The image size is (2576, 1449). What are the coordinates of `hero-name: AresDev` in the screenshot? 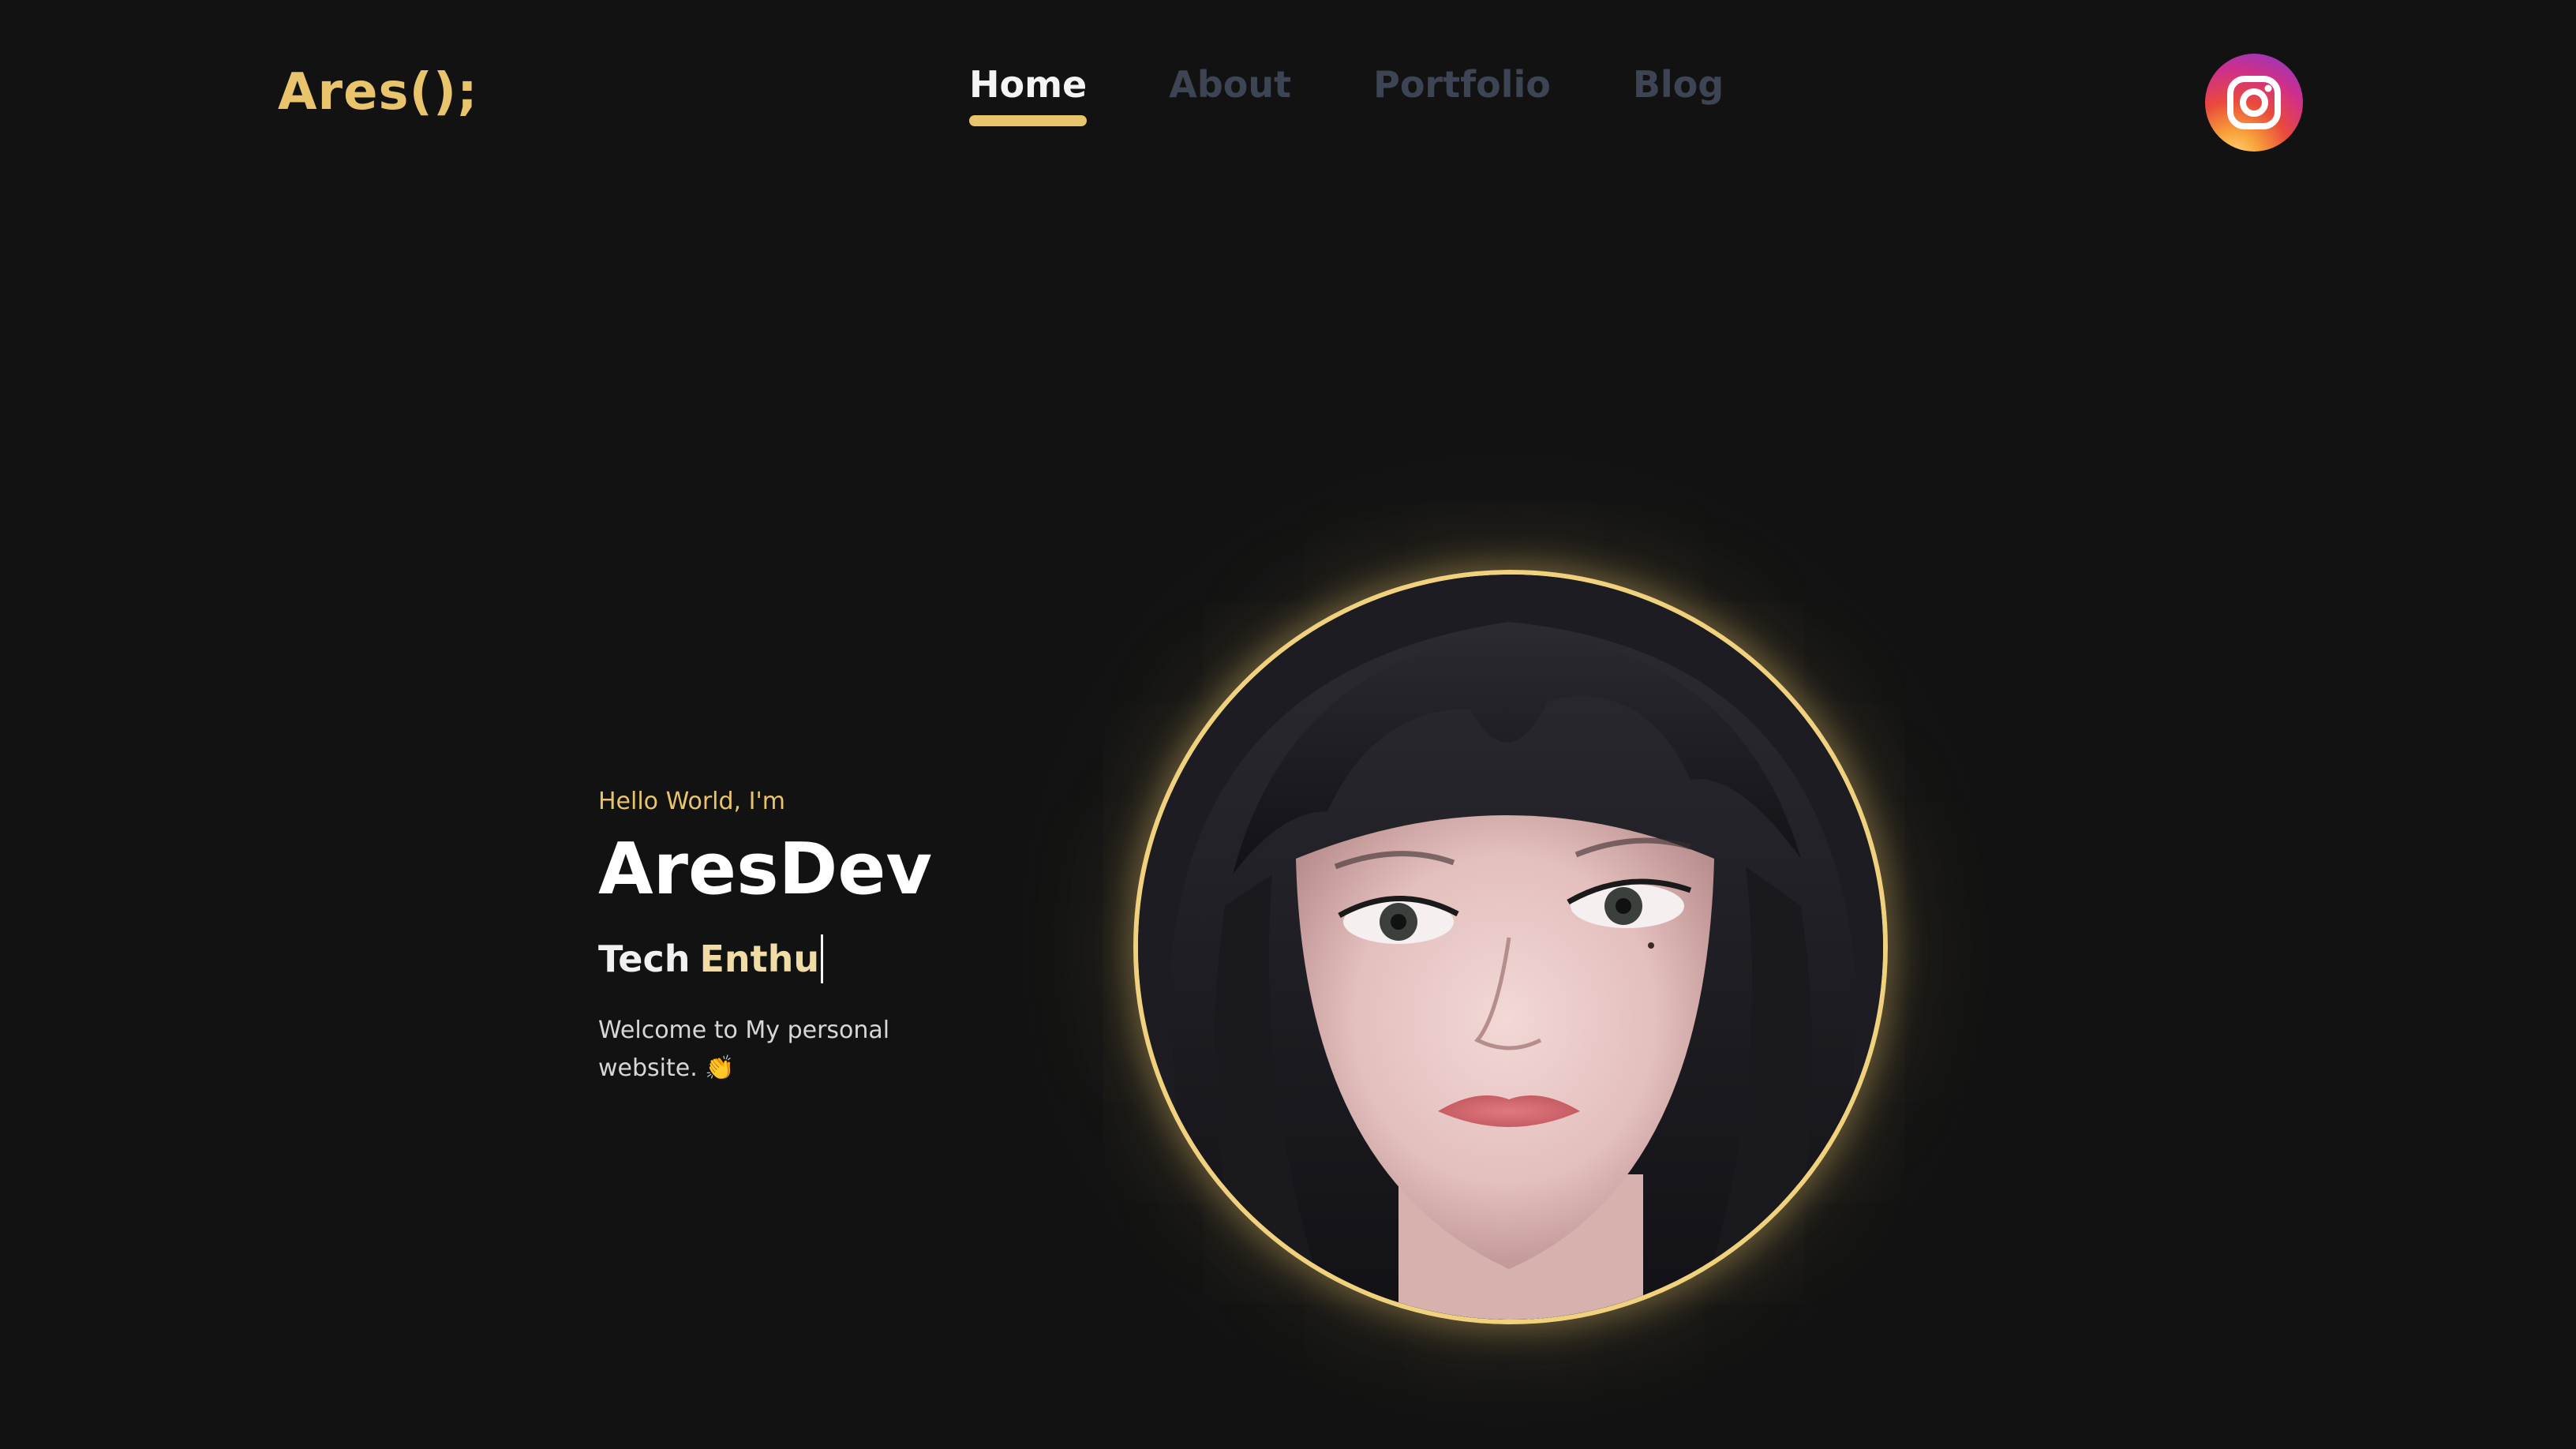 It's located at (765, 869).